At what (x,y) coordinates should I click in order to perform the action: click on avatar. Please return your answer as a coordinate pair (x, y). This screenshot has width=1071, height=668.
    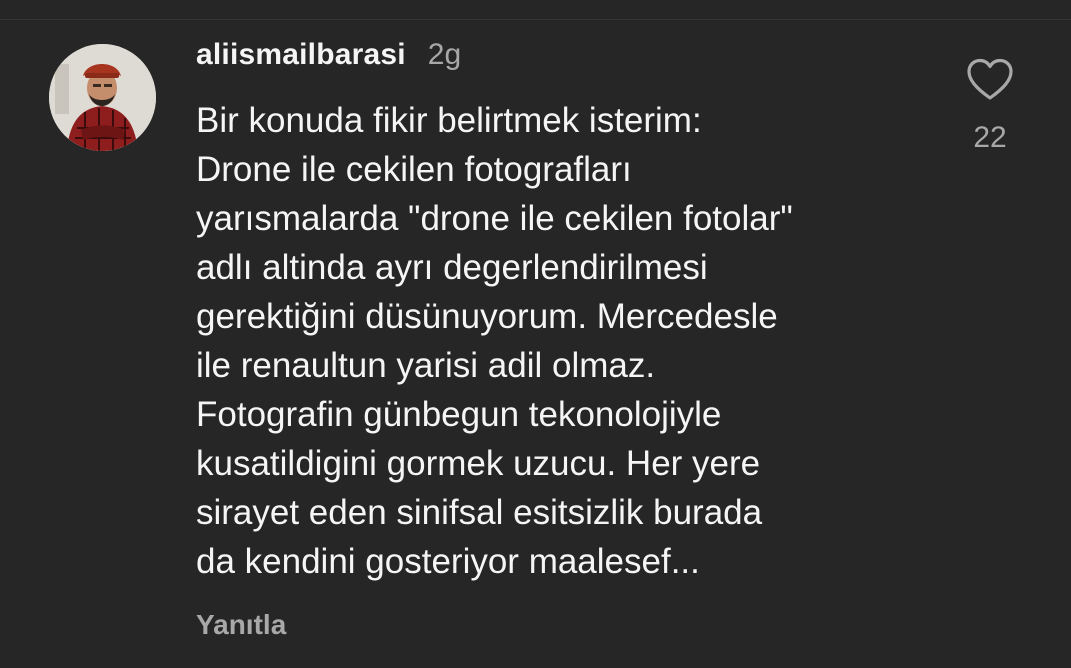
    Looking at the image, I should click on (102, 97).